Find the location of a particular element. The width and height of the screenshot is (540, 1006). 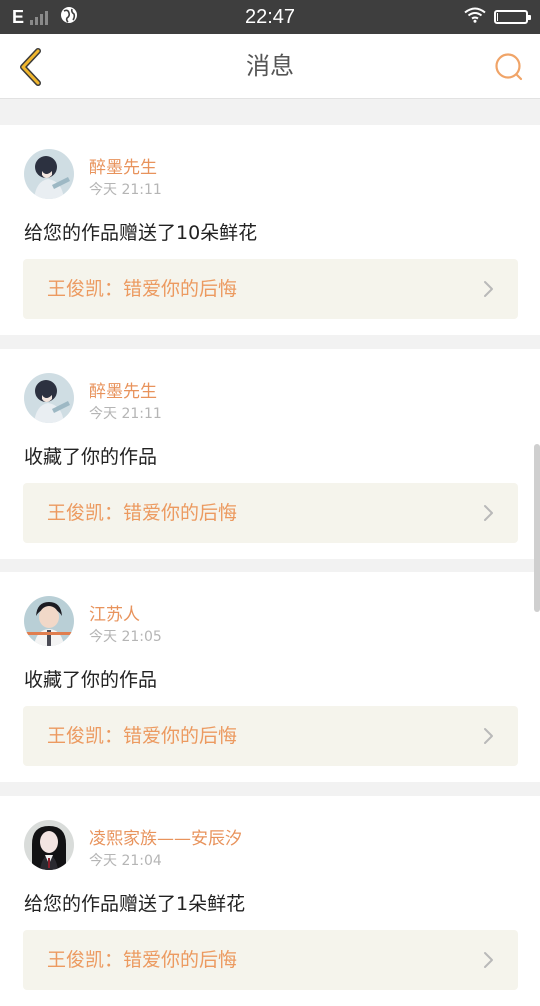

scrollbar is located at coordinates (537, 528).